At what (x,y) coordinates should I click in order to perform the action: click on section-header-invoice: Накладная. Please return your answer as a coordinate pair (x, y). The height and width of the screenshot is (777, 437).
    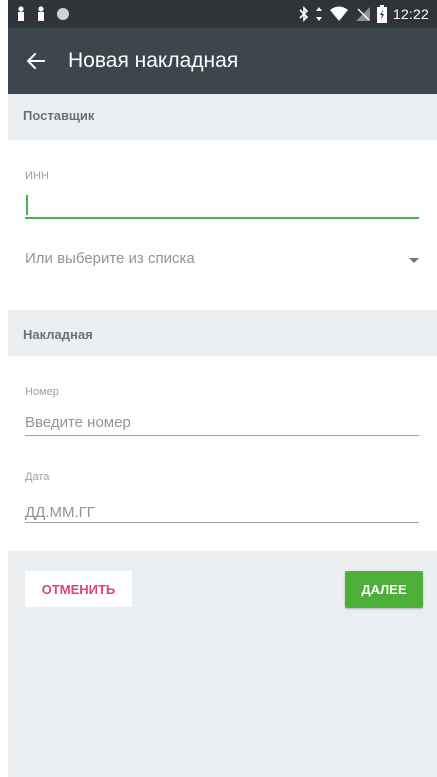
    Looking at the image, I should click on (222, 333).